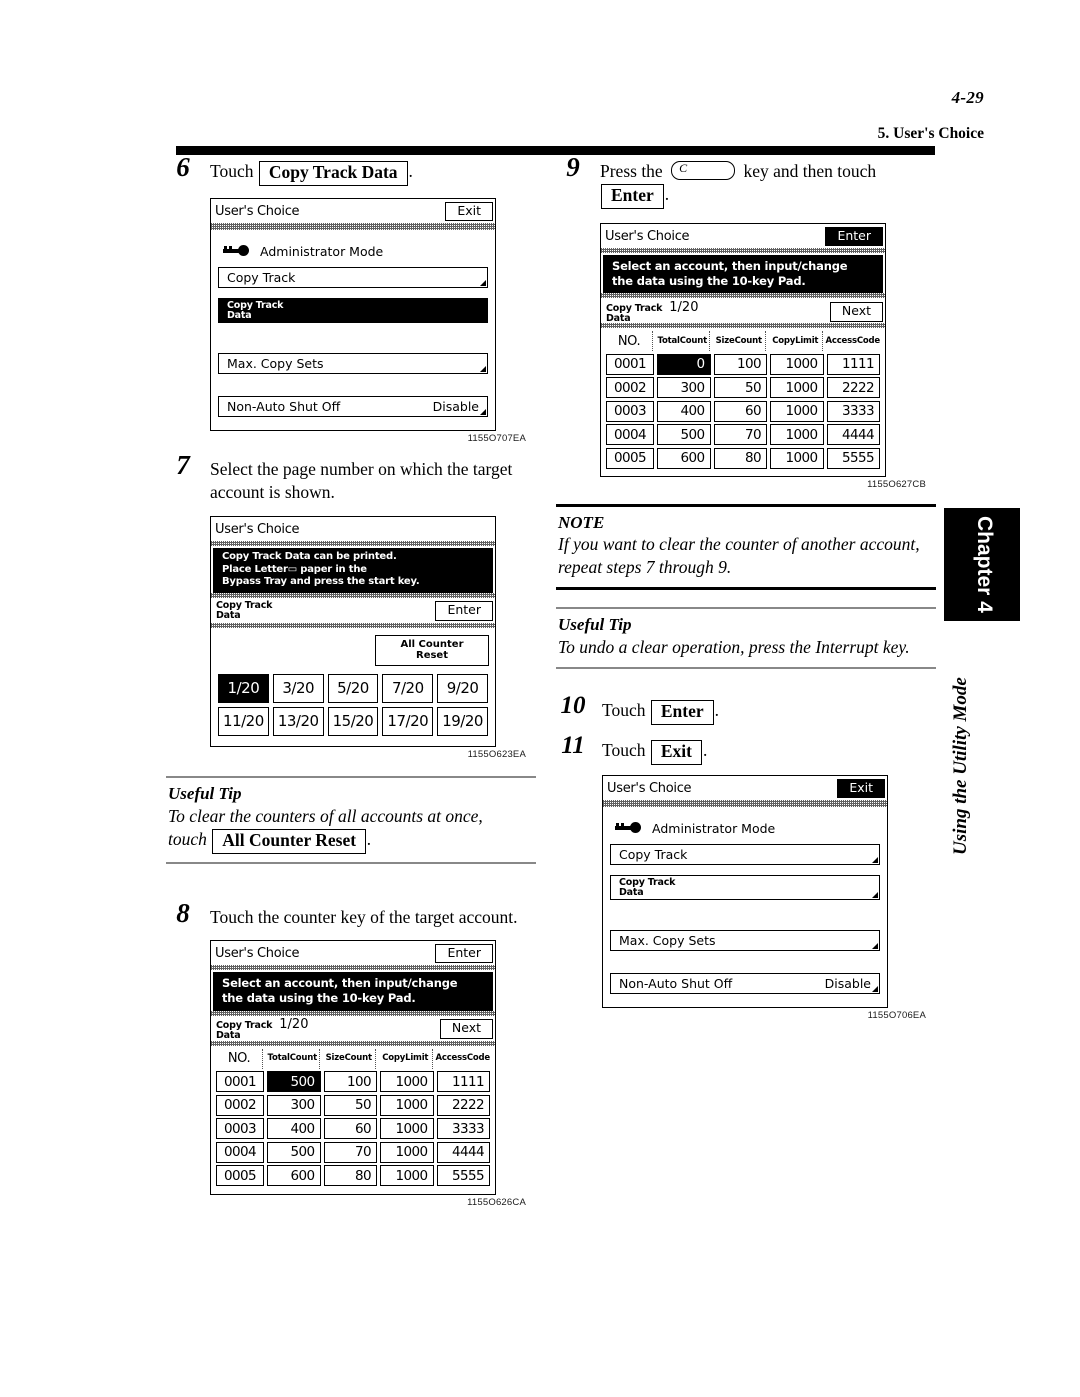 The image size is (1080, 1397). What do you see at coordinates (462, 688) in the screenshot?
I see `page-button: 9/20` at bounding box center [462, 688].